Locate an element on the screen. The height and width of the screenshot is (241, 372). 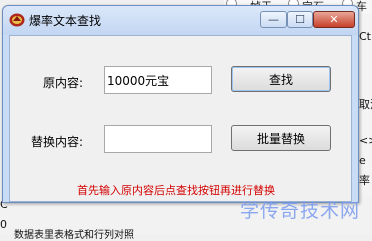
app-icon is located at coordinates (17, 20).